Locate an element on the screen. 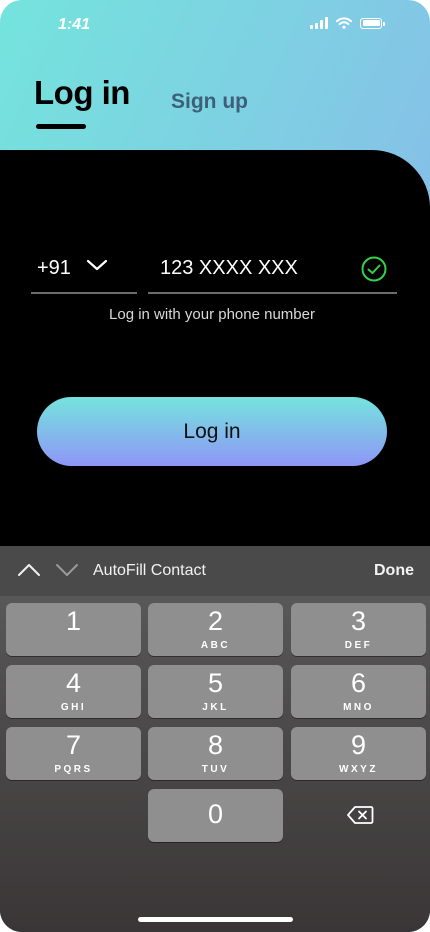 Image resolution: width=430 pixels, height=932 pixels. status-icons is located at coordinates (347, 23).